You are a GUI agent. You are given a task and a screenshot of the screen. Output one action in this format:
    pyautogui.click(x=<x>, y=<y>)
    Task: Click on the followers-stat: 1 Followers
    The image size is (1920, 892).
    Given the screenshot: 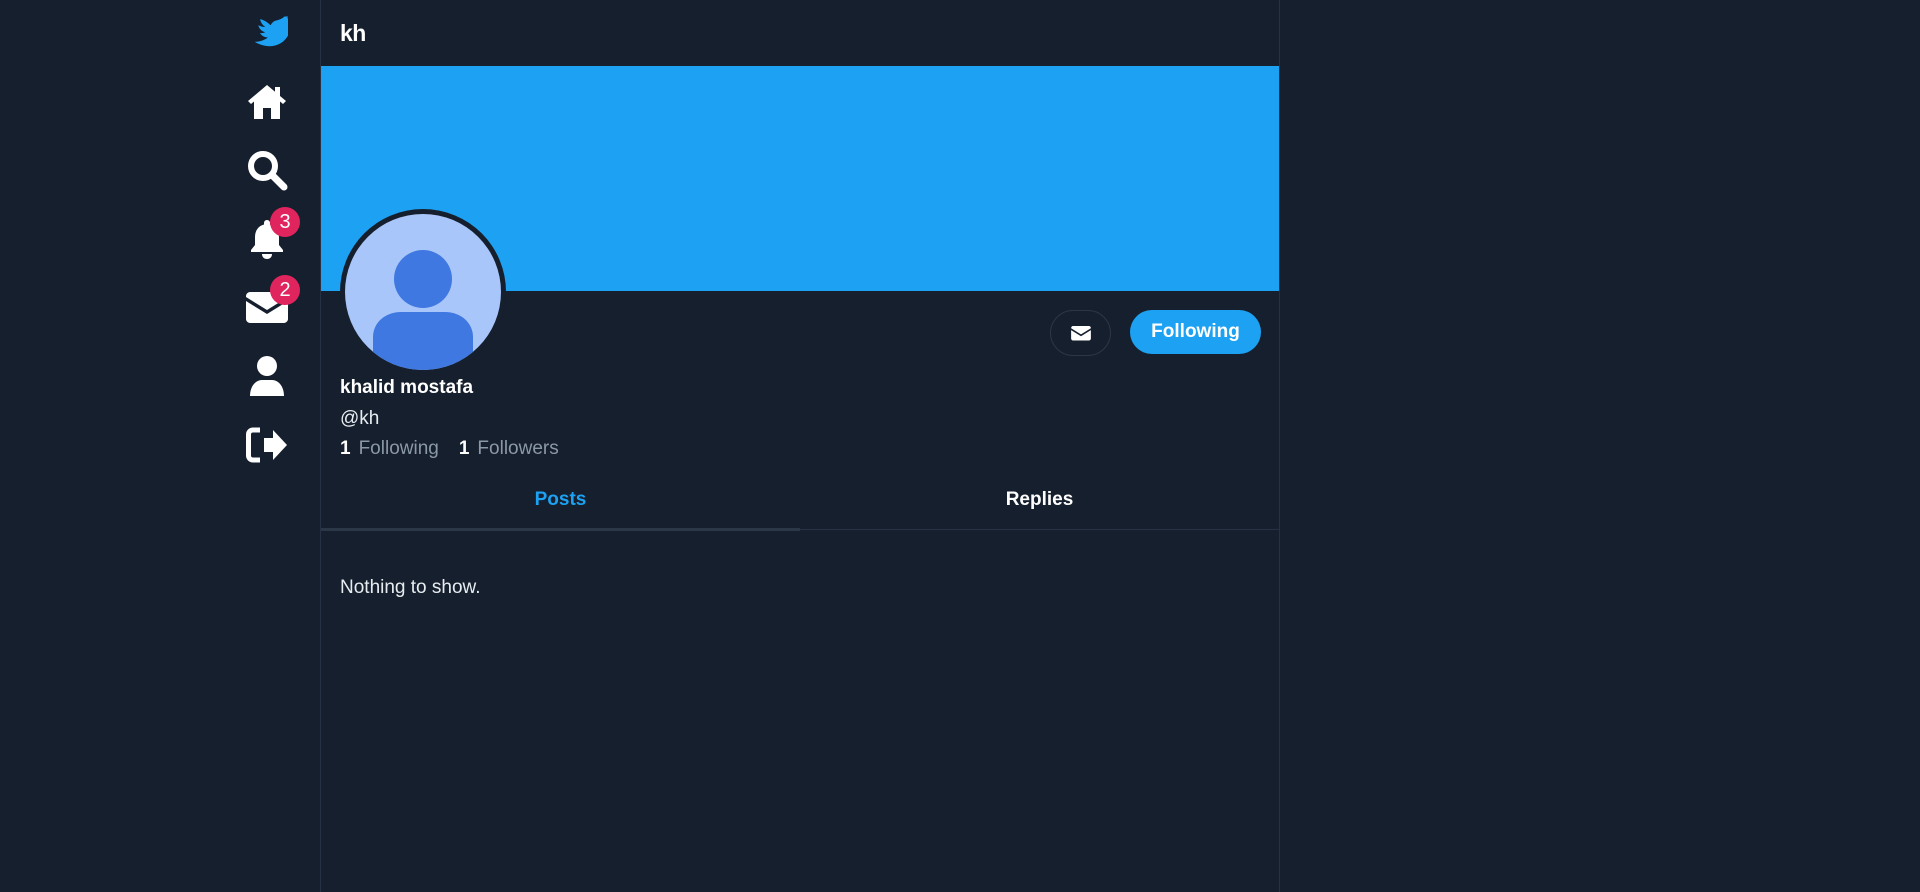 What is the action you would take?
    pyautogui.click(x=509, y=449)
    